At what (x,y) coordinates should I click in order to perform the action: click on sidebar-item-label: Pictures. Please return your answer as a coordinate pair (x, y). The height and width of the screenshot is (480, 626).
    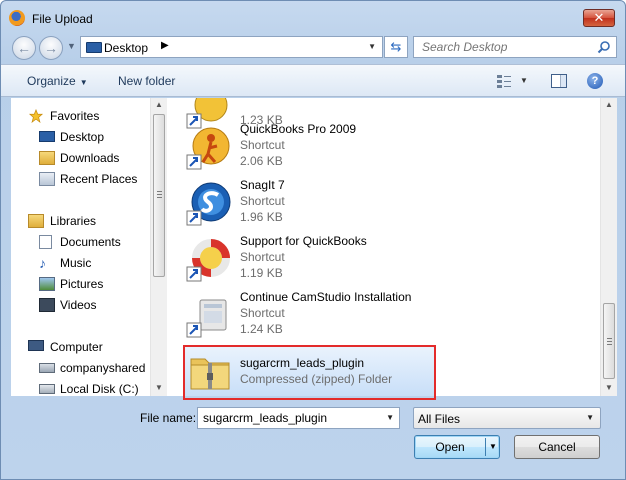
    Looking at the image, I should click on (82, 284).